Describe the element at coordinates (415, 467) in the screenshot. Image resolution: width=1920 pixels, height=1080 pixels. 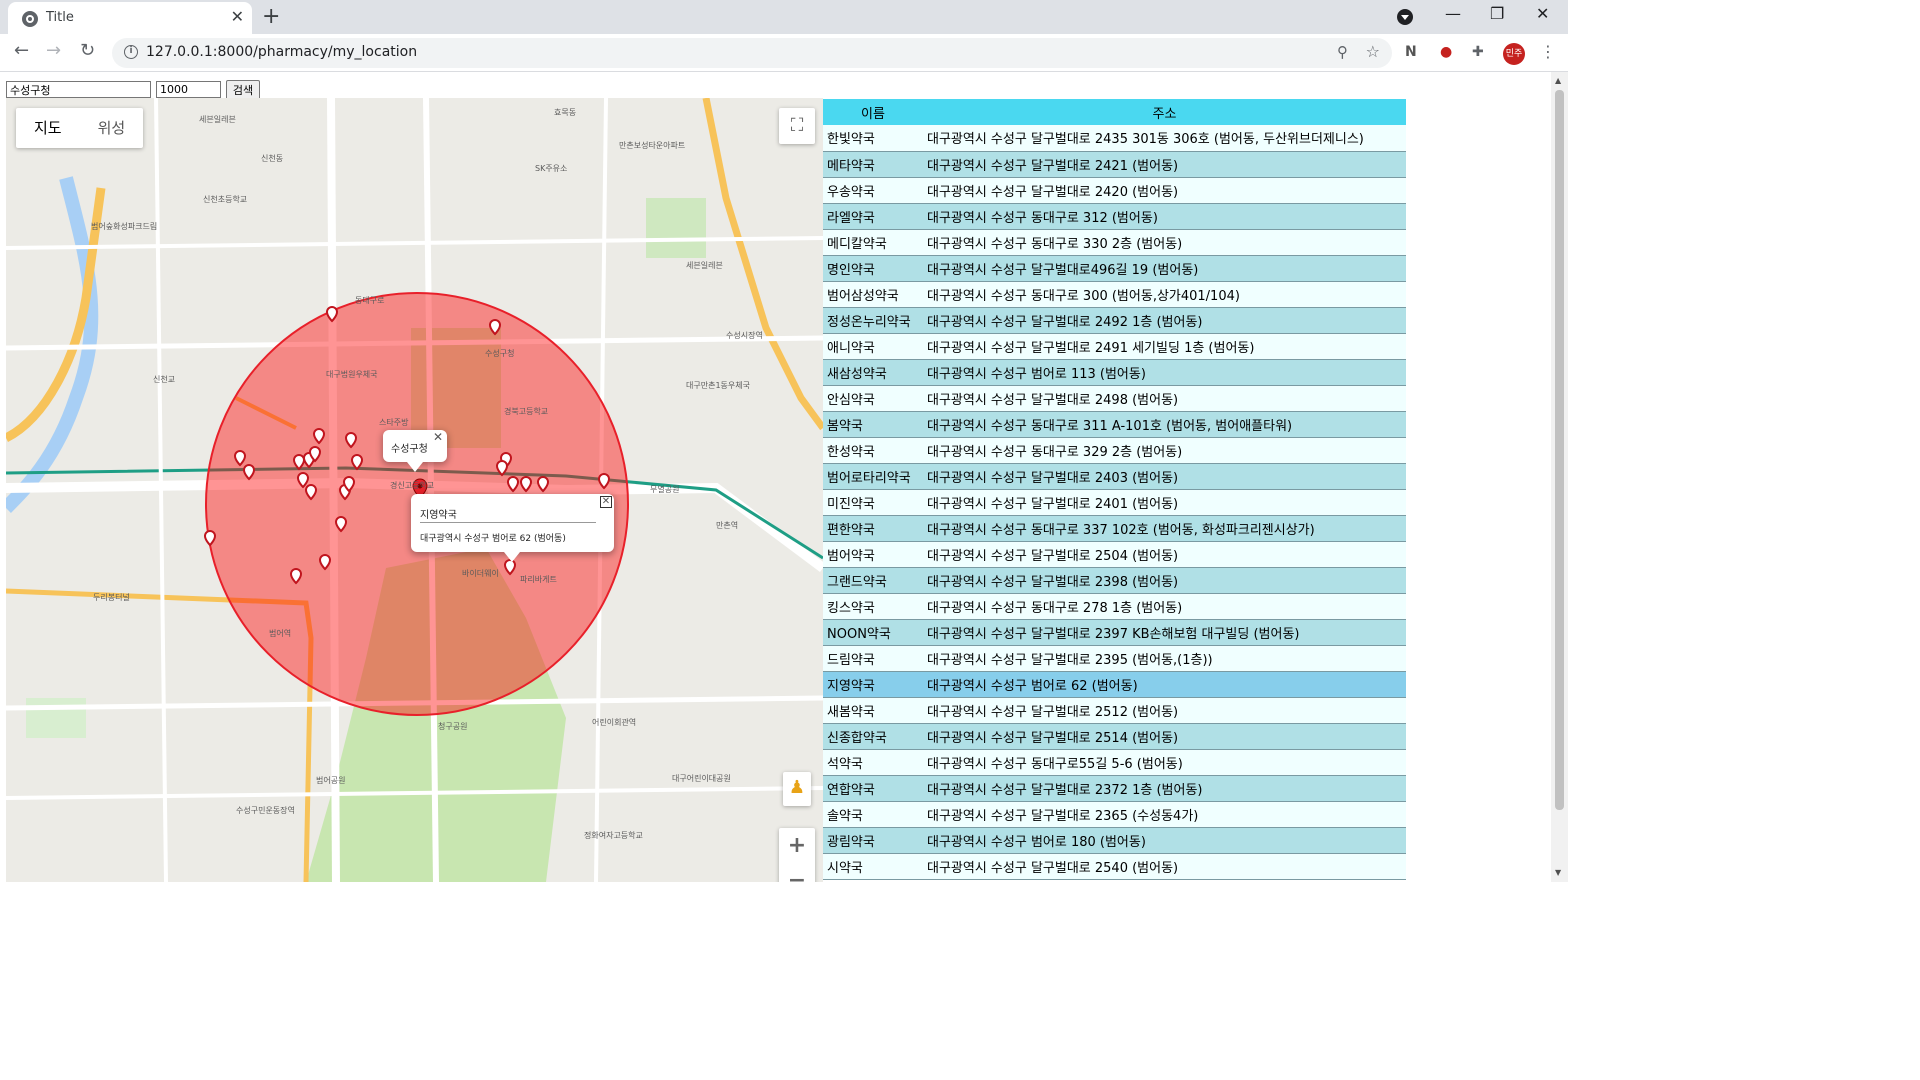
I see `info-window-tip` at that location.